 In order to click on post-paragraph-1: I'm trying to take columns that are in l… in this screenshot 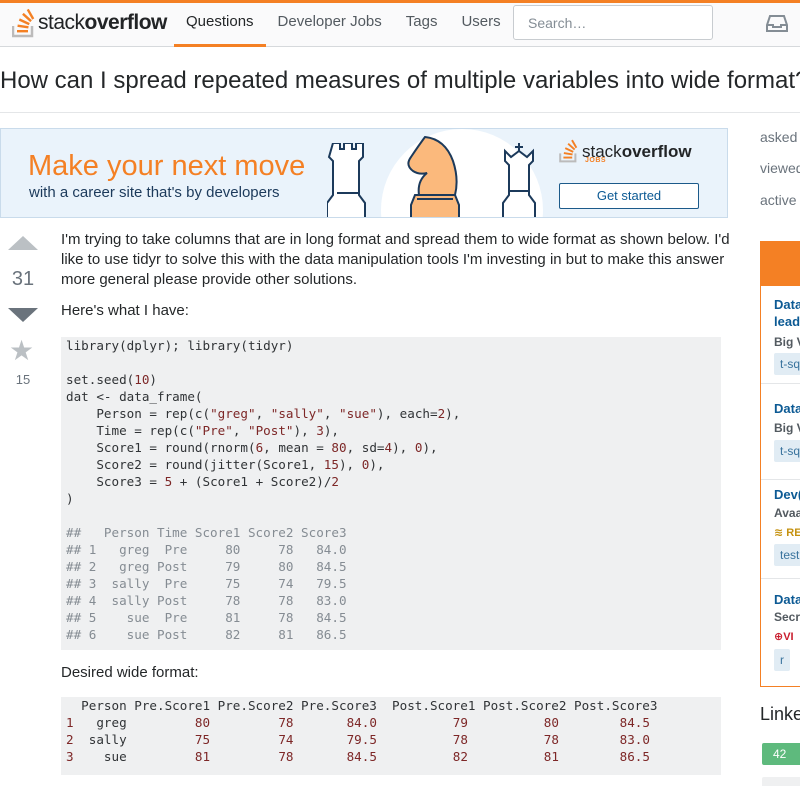, I will do `click(395, 259)`.